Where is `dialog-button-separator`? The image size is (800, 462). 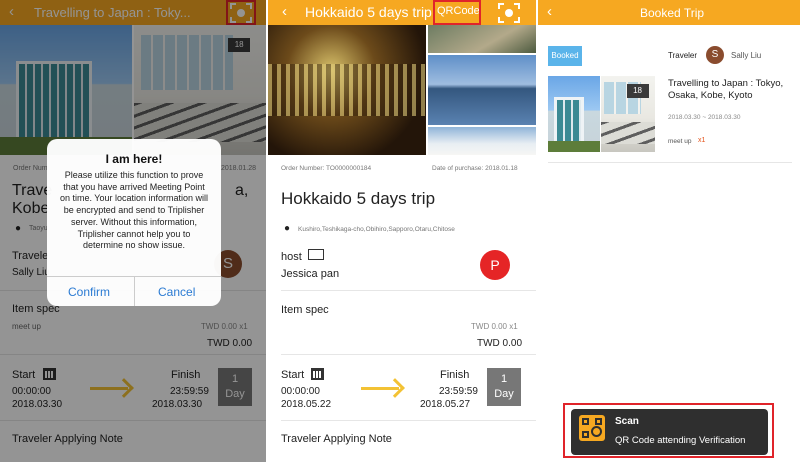
dialog-button-separator is located at coordinates (134, 291).